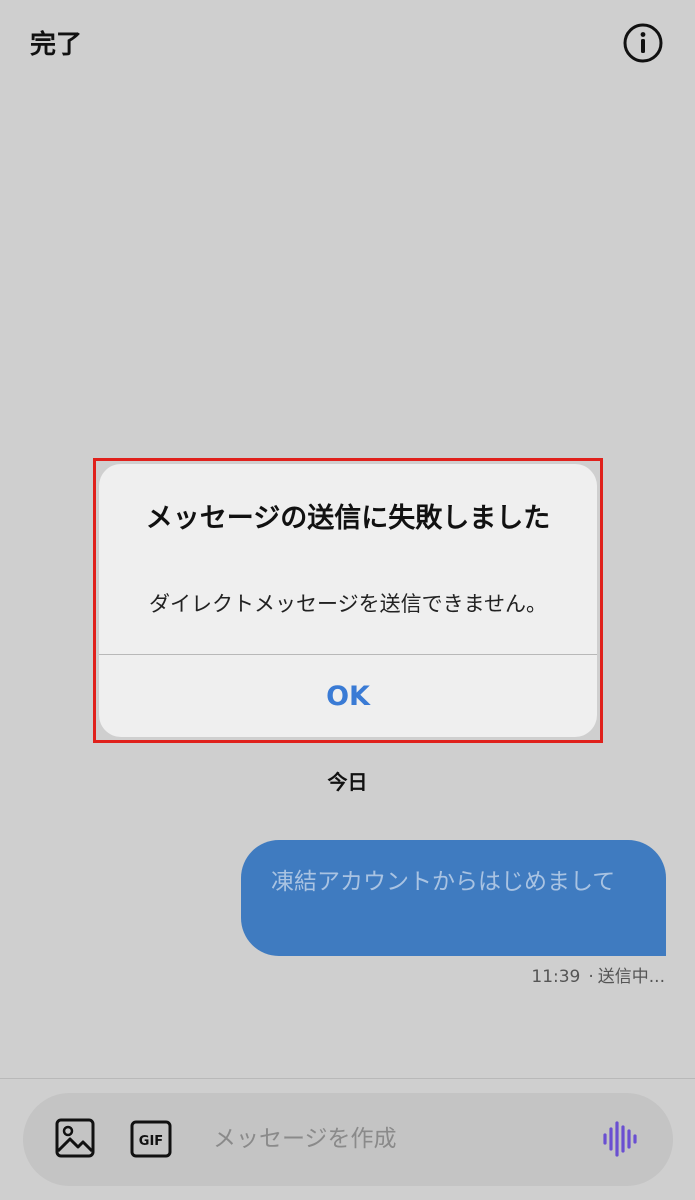 Image resolution: width=695 pixels, height=1200 pixels. I want to click on gif-icon: GIF, so click(151, 1139).